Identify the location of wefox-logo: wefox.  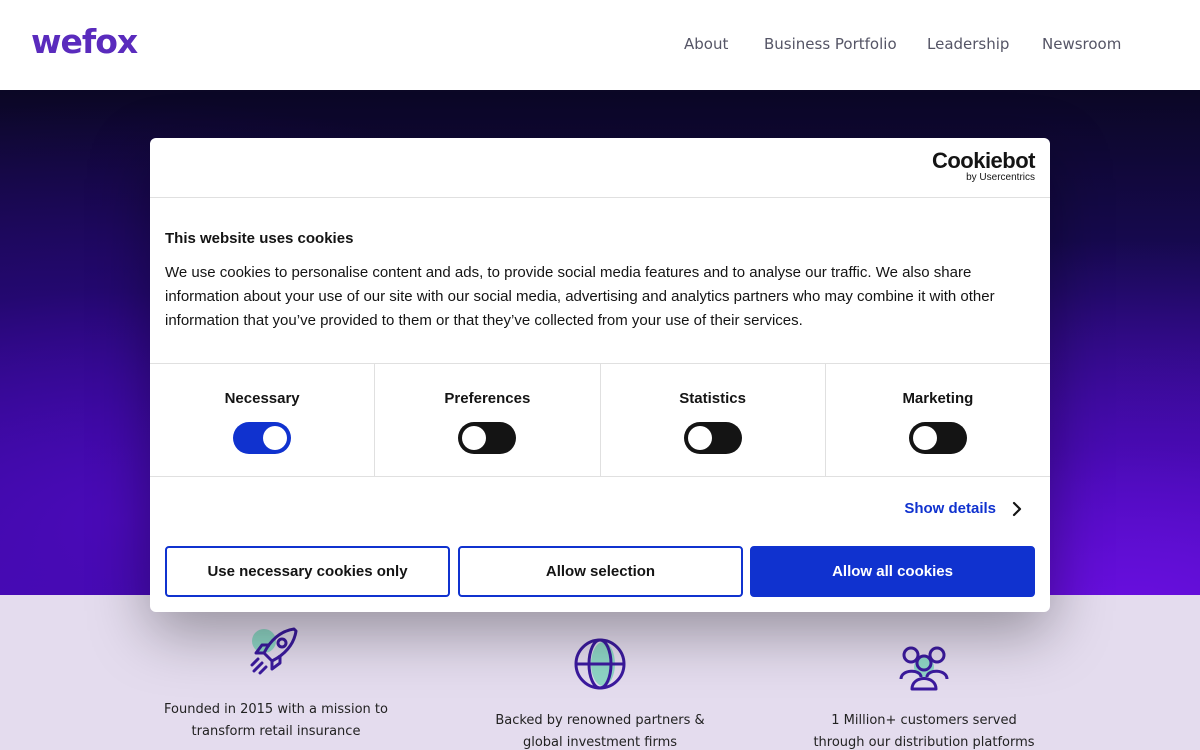
(84, 41).